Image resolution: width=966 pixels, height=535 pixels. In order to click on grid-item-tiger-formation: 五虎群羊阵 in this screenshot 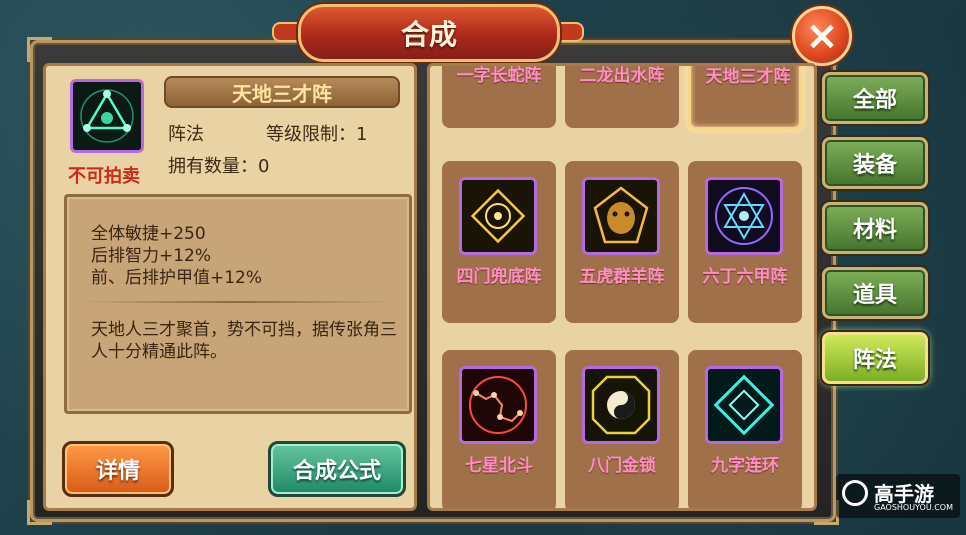, I will do `click(622, 242)`.